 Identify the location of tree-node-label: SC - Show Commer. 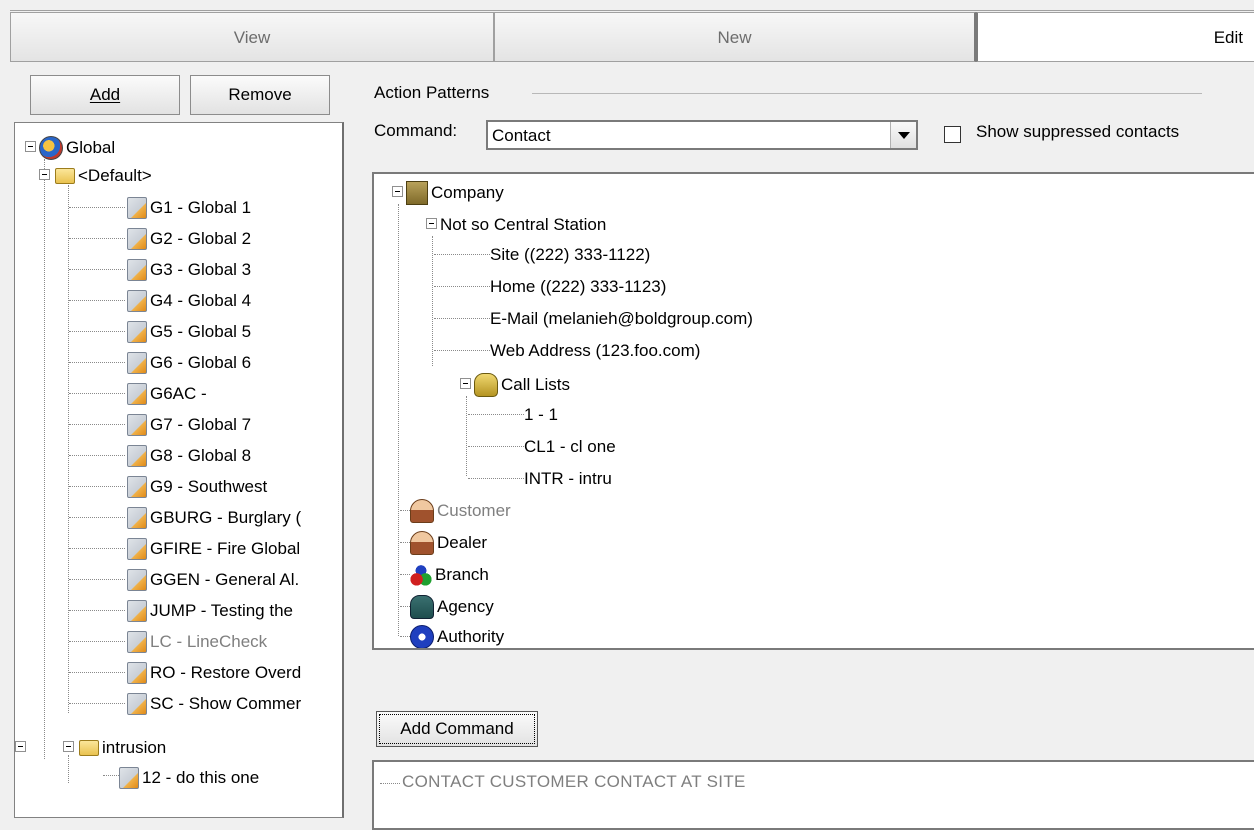
(226, 703).